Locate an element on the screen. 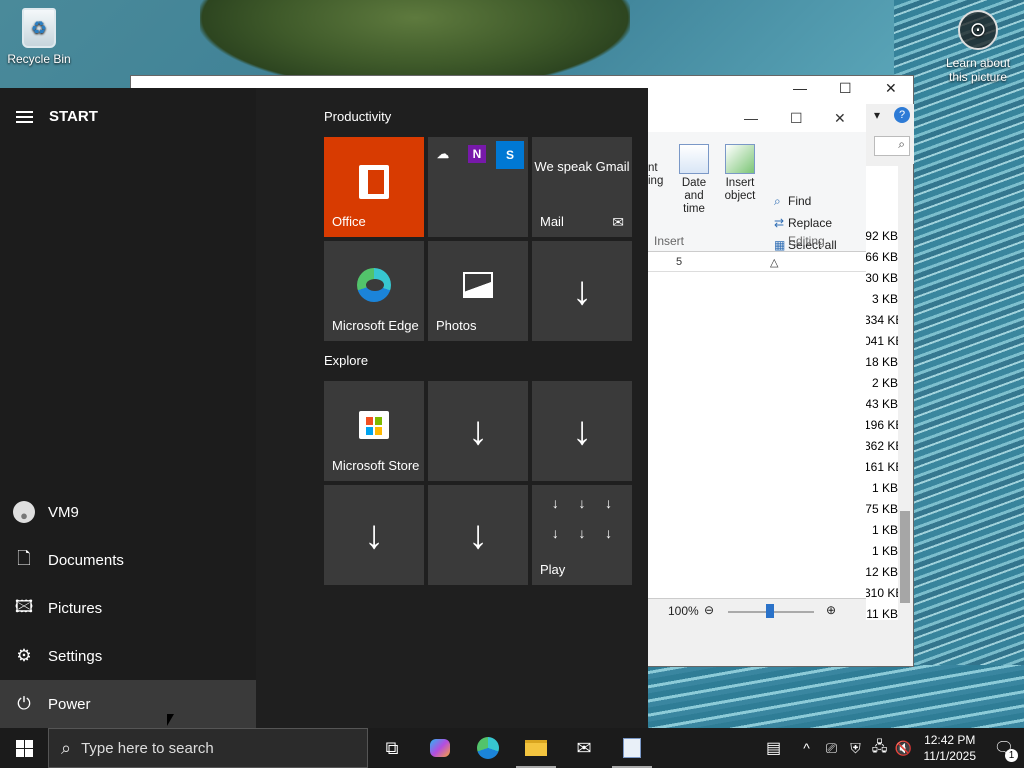 Image resolution: width=1024 pixels, height=768 pixels. tile-store: Microsoft Store is located at coordinates (374, 431).